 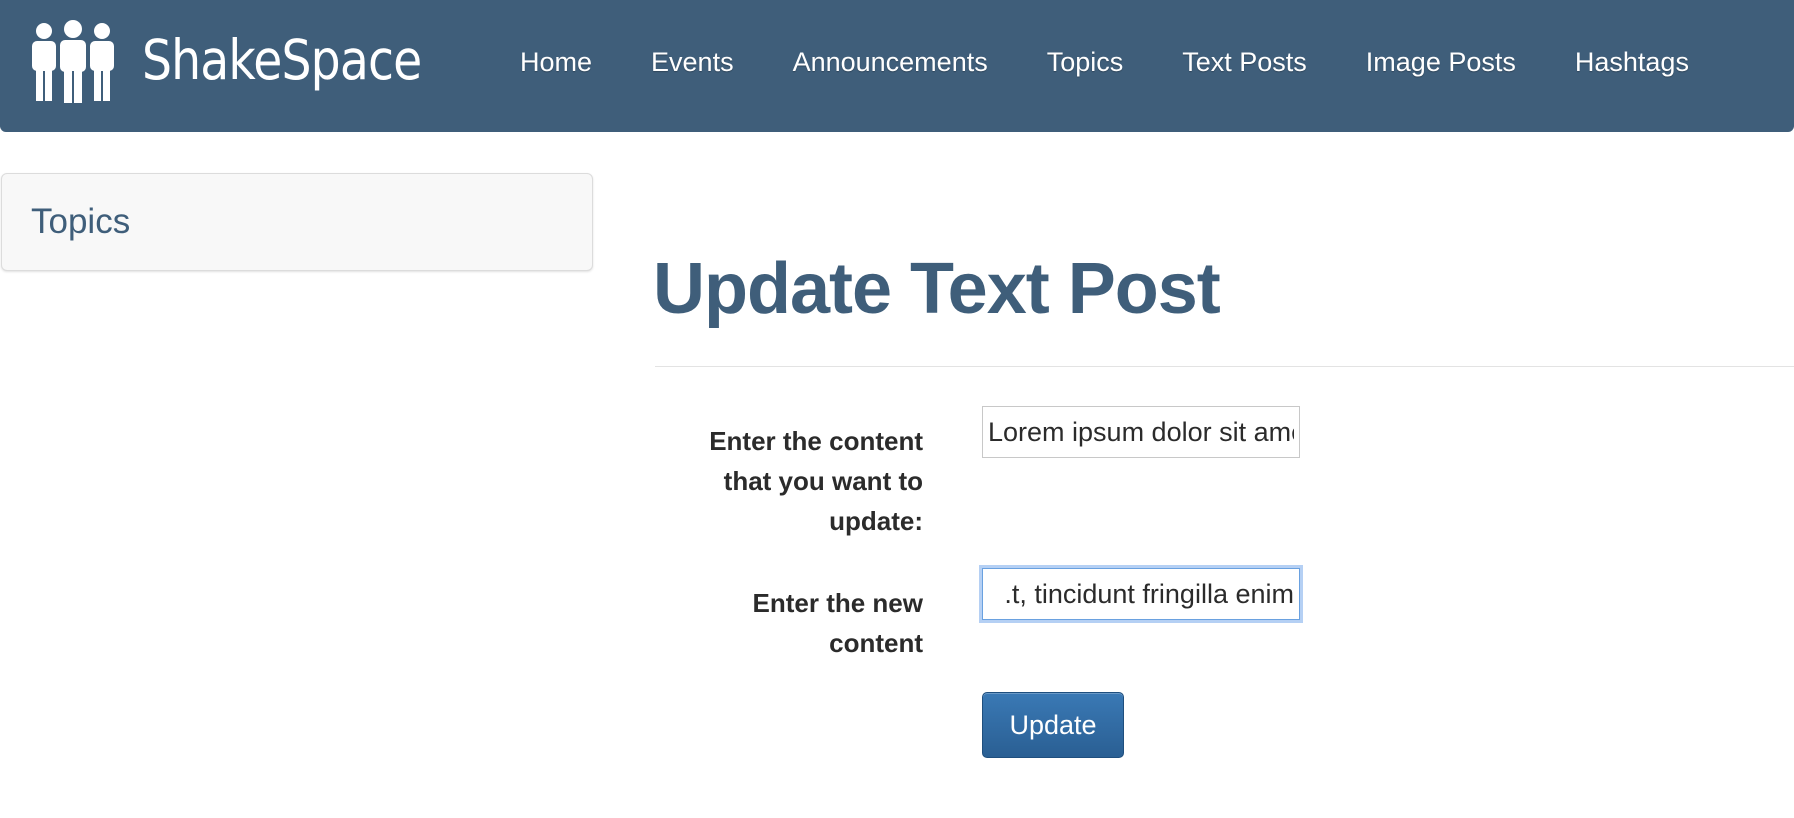 I want to click on brand: ShakeSpace, so click(x=248, y=60).